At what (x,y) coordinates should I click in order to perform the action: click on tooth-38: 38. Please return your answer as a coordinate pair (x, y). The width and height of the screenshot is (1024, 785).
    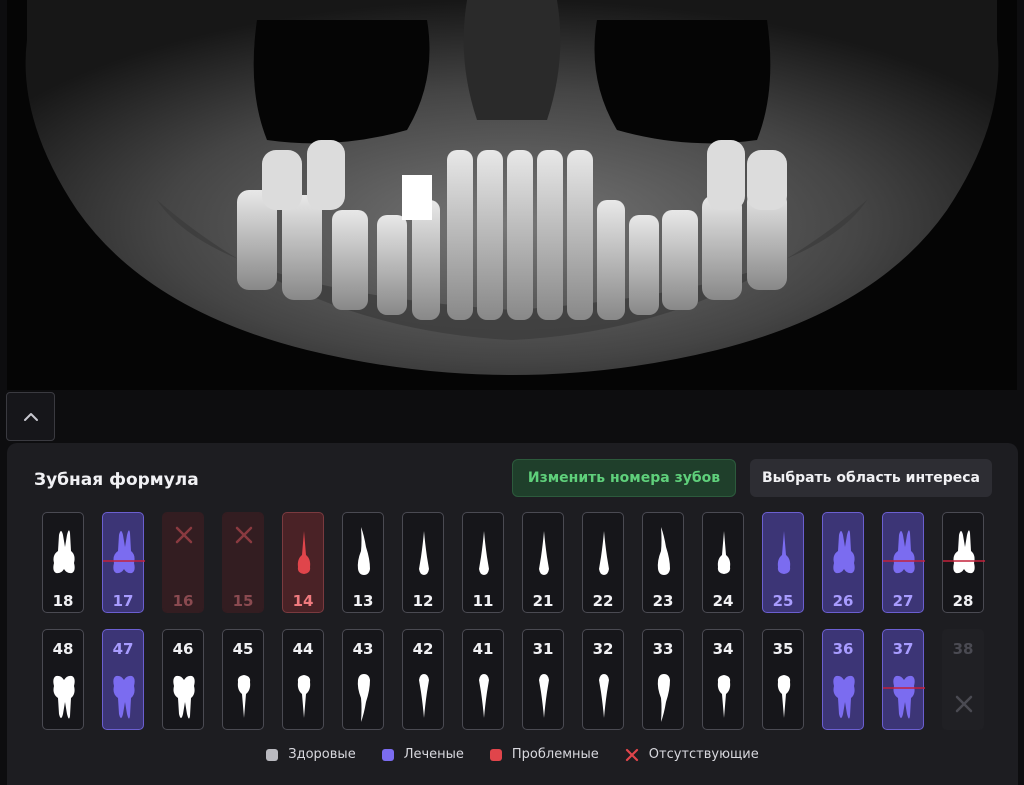
    Looking at the image, I should click on (963, 679).